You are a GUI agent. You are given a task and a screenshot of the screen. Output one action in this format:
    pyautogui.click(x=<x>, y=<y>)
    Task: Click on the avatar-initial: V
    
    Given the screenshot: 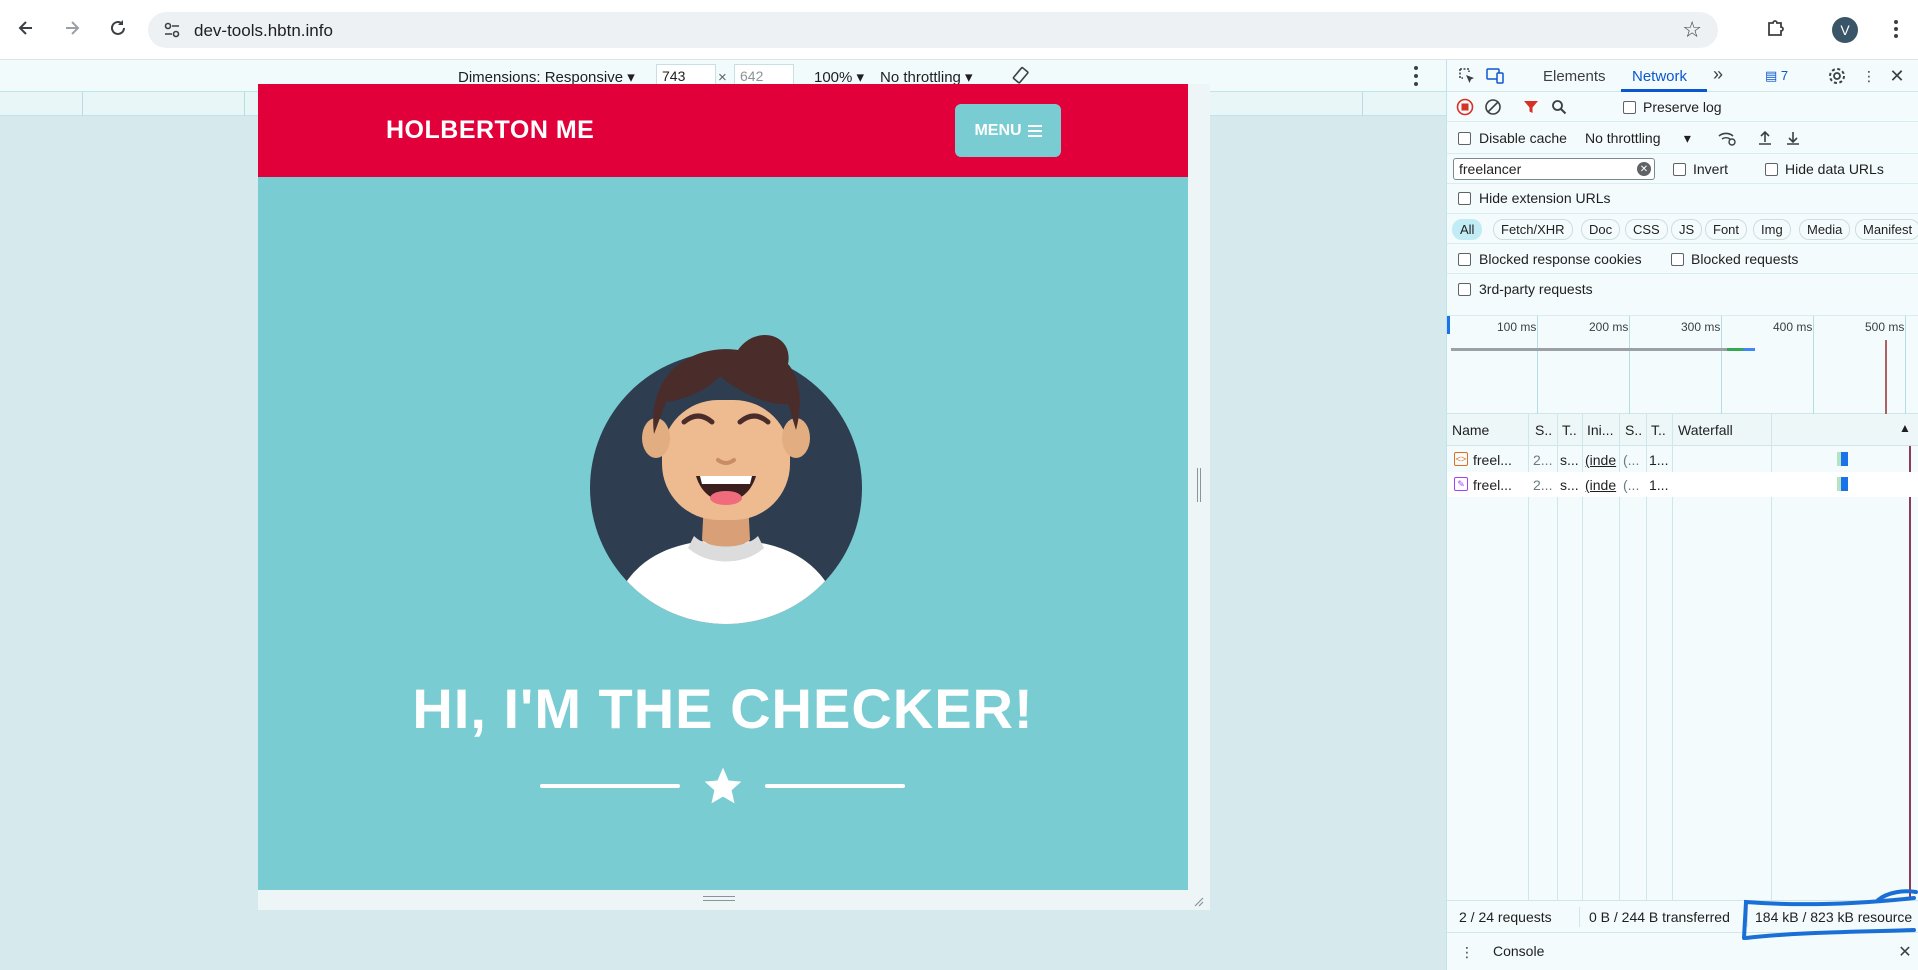 What is the action you would take?
    pyautogui.click(x=1845, y=30)
    